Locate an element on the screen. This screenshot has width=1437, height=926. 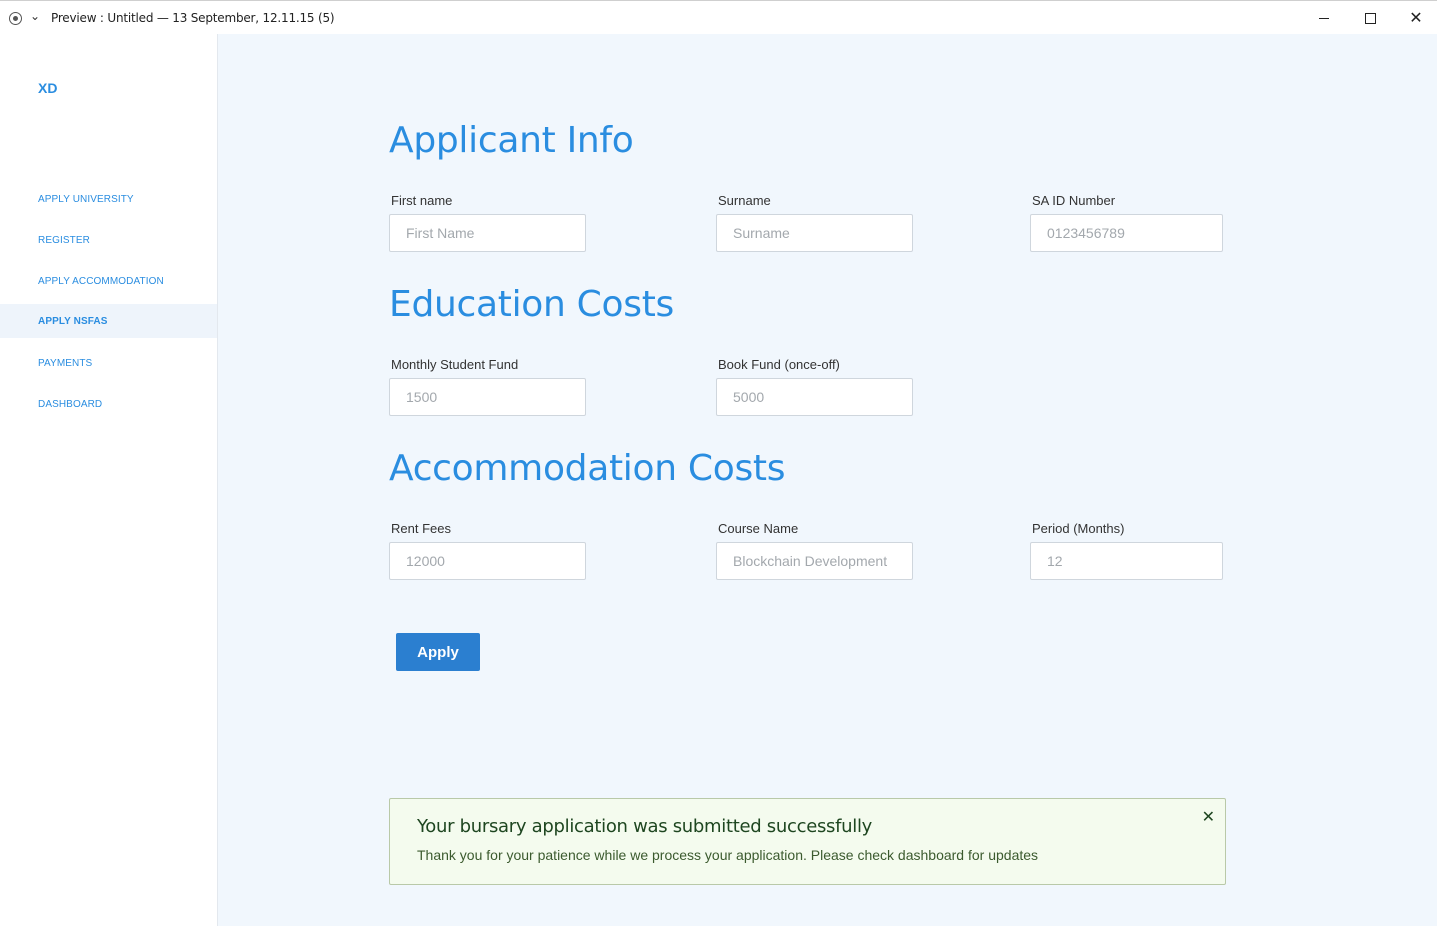
sidebar-item-payments: PAYMENTS is located at coordinates (108, 363).